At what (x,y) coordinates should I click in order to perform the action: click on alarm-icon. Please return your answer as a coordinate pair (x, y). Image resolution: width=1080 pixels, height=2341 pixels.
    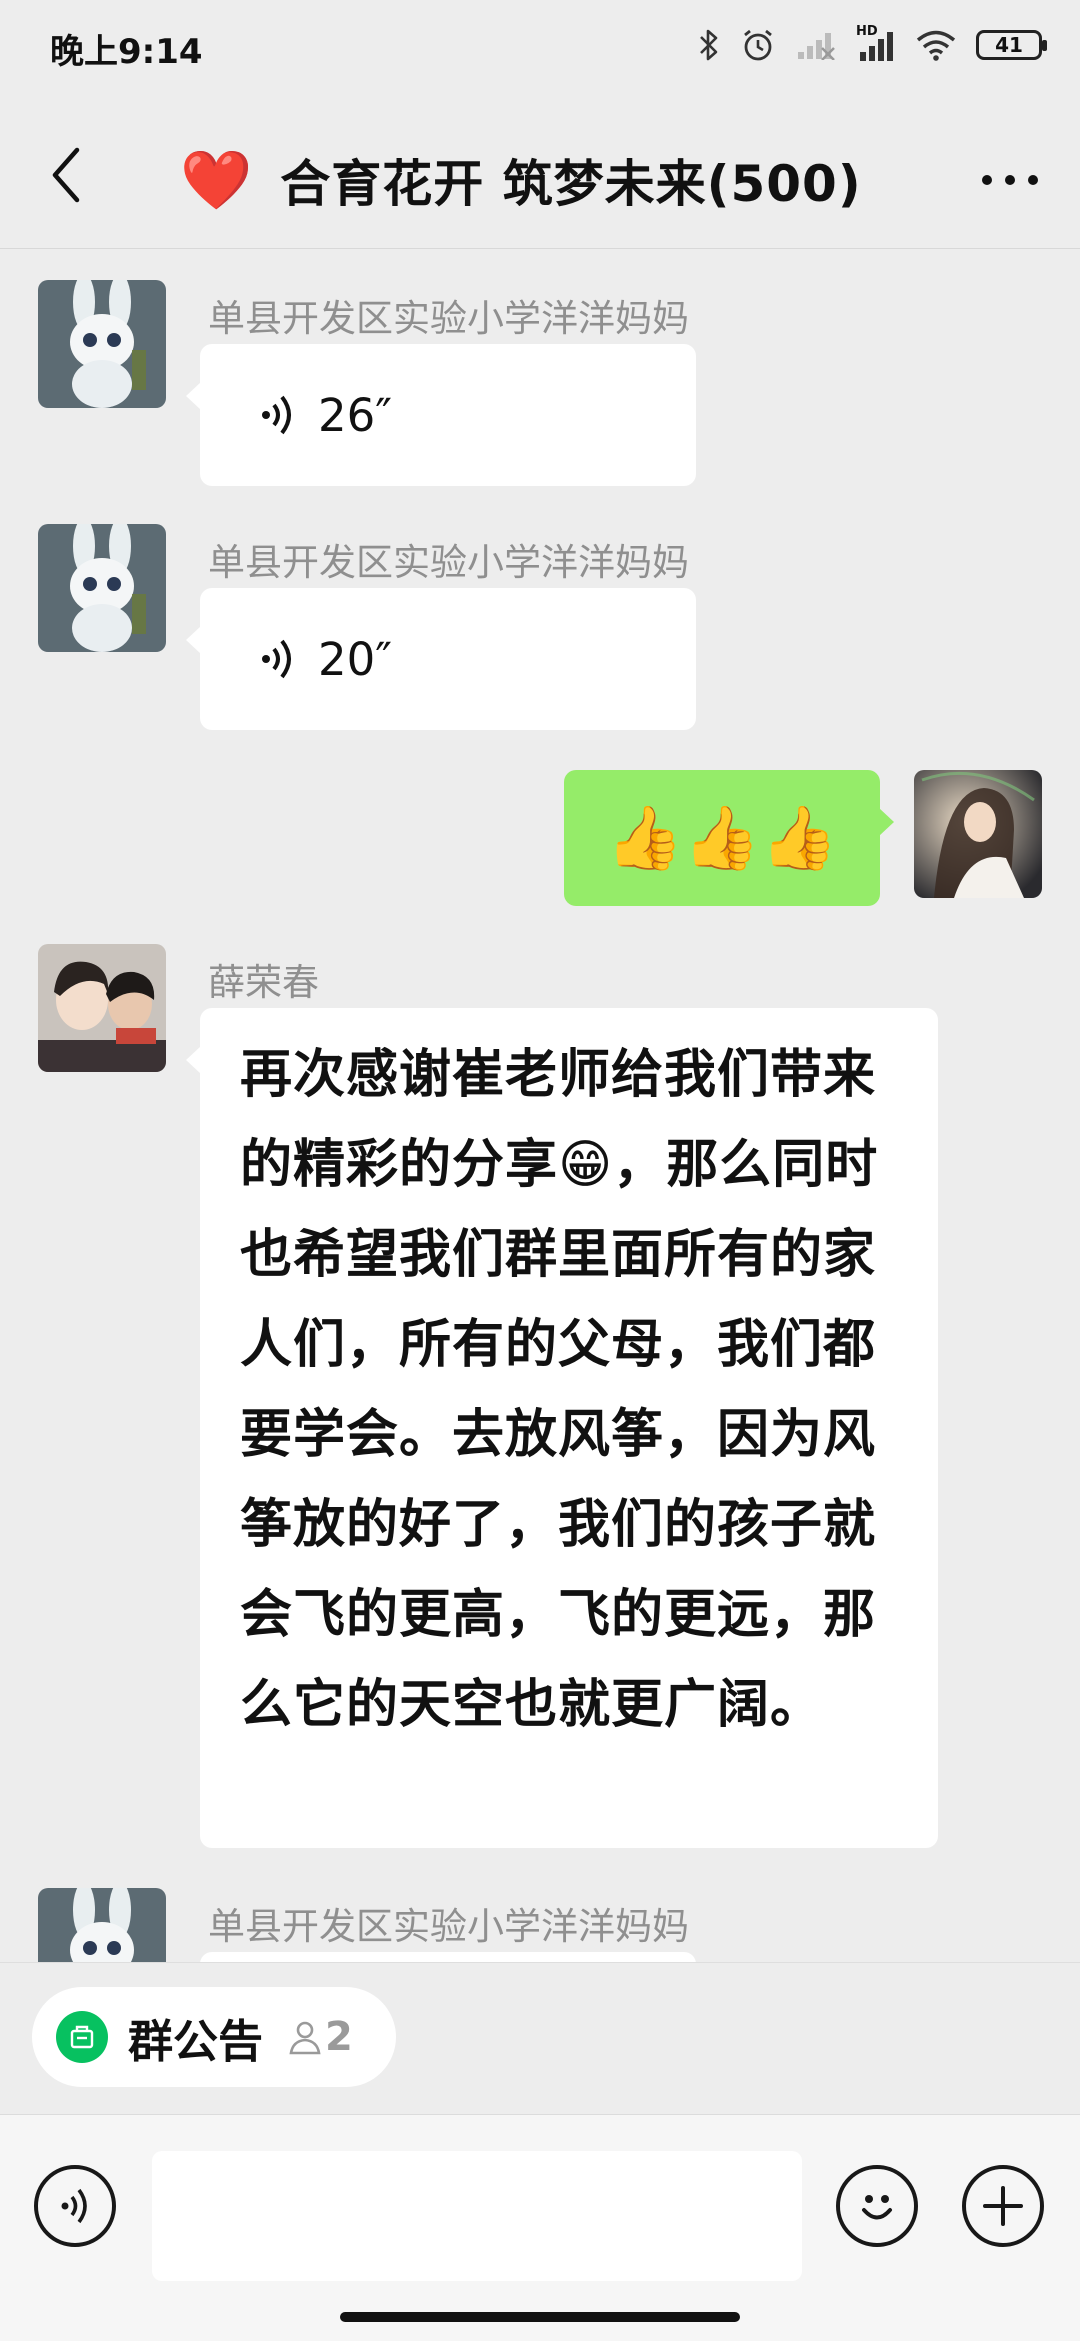
    Looking at the image, I should click on (758, 45).